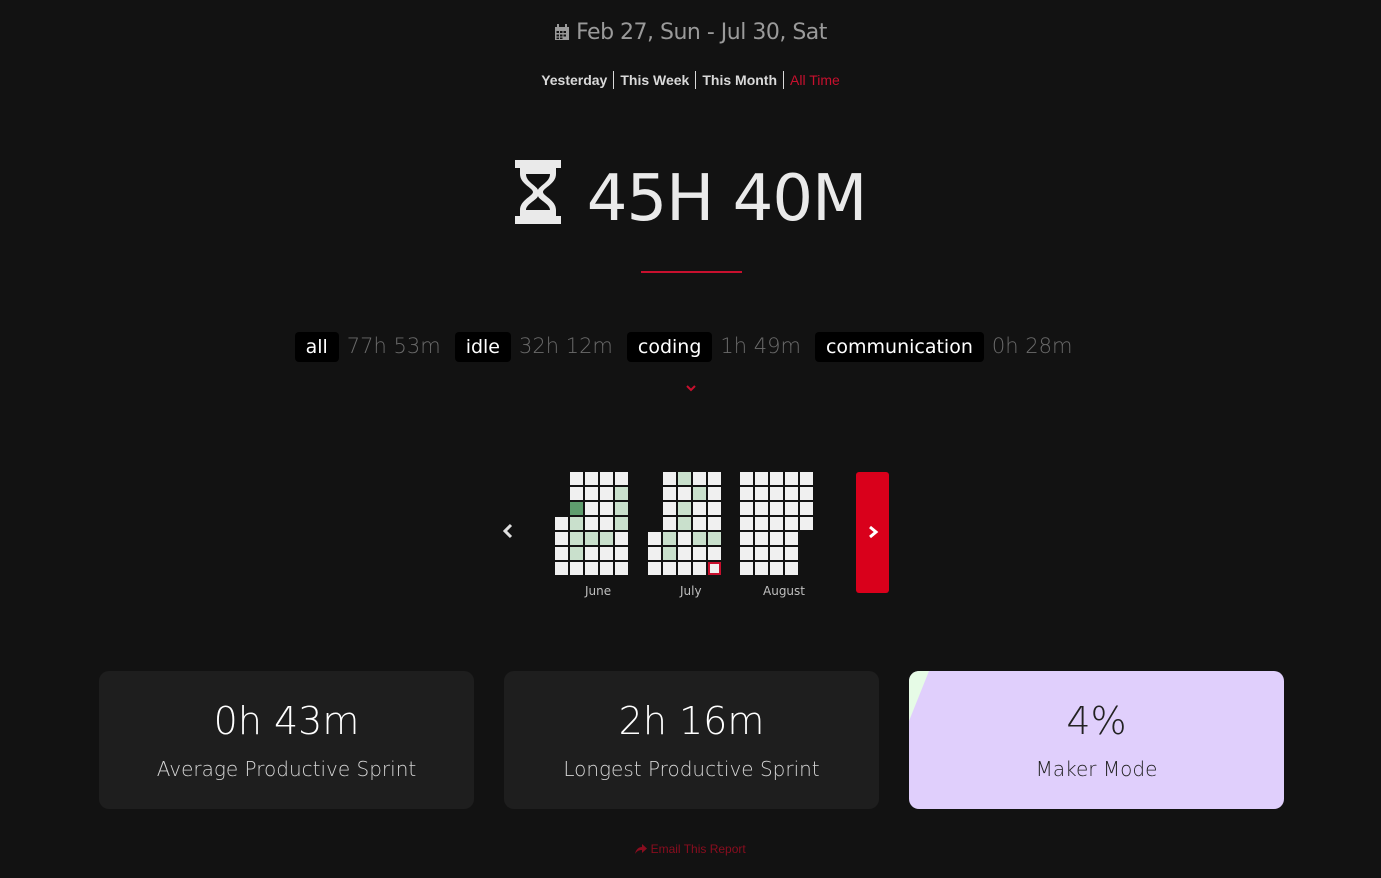  What do you see at coordinates (482, 347) in the screenshot?
I see `category-chip-idle: idle` at bounding box center [482, 347].